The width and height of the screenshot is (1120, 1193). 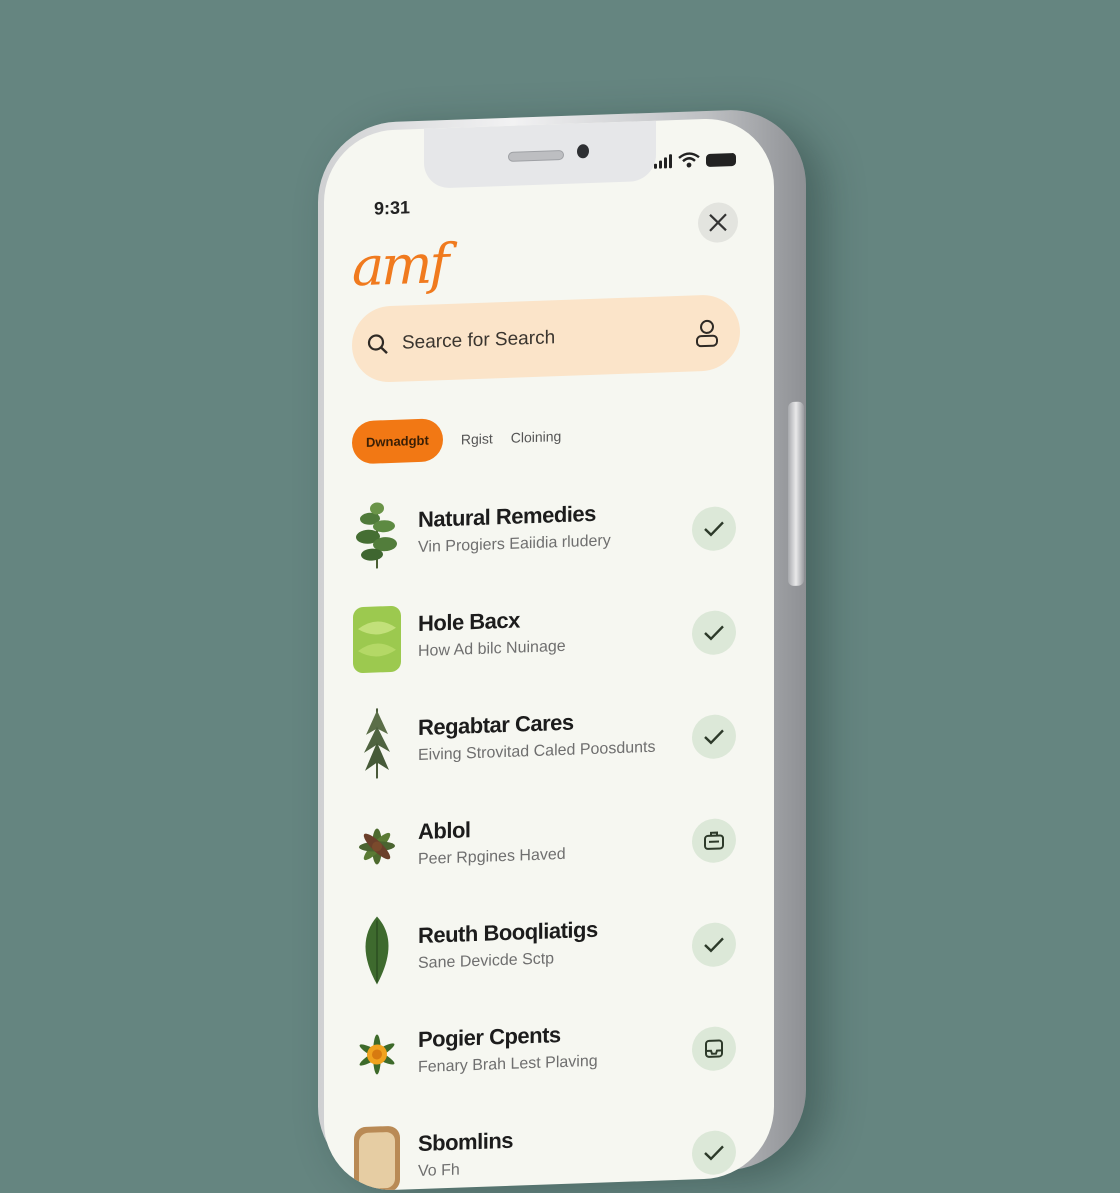 I want to click on status-time: 9:31, so click(x=392, y=208).